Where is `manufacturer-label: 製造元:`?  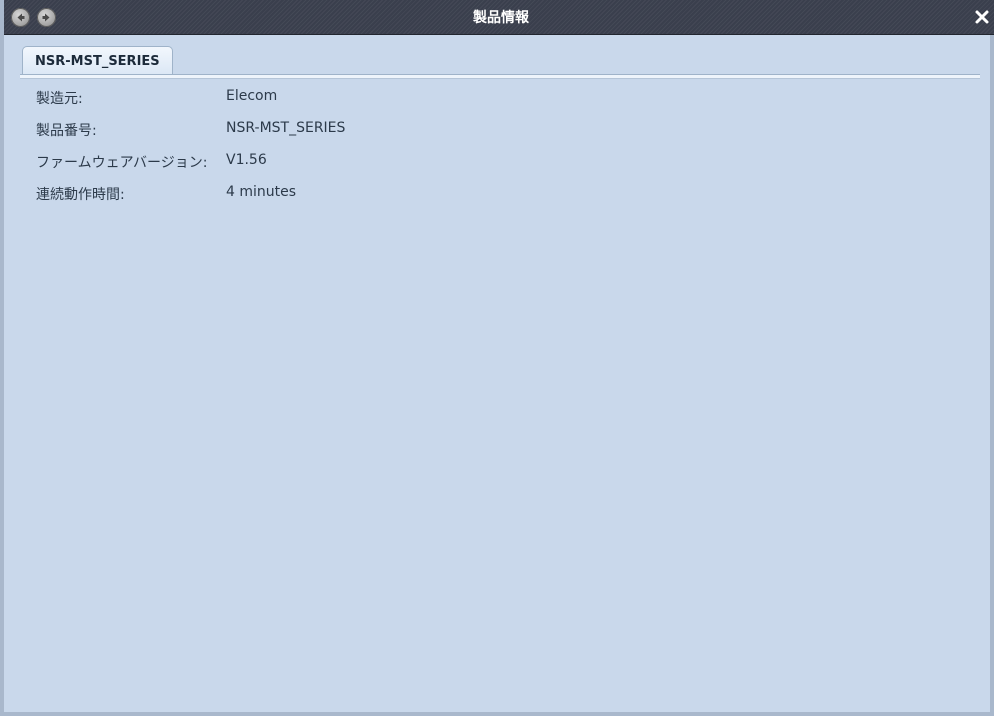
manufacturer-label: 製造元: is located at coordinates (59, 99).